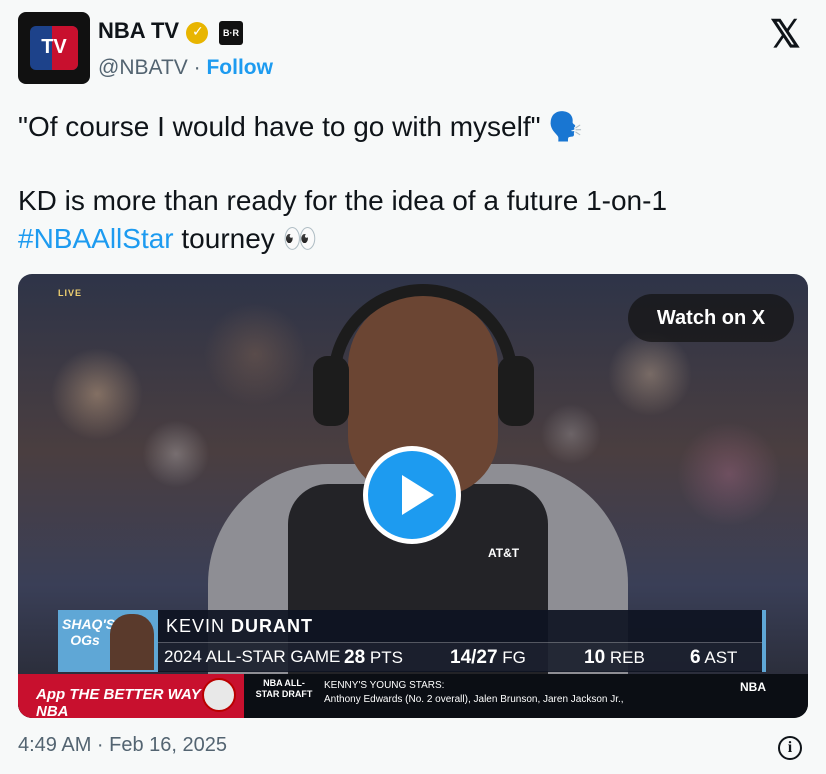 Image resolution: width=826 pixels, height=774 pixels. Describe the element at coordinates (138, 31) in the screenshot. I see `account-name: NBA TV` at that location.